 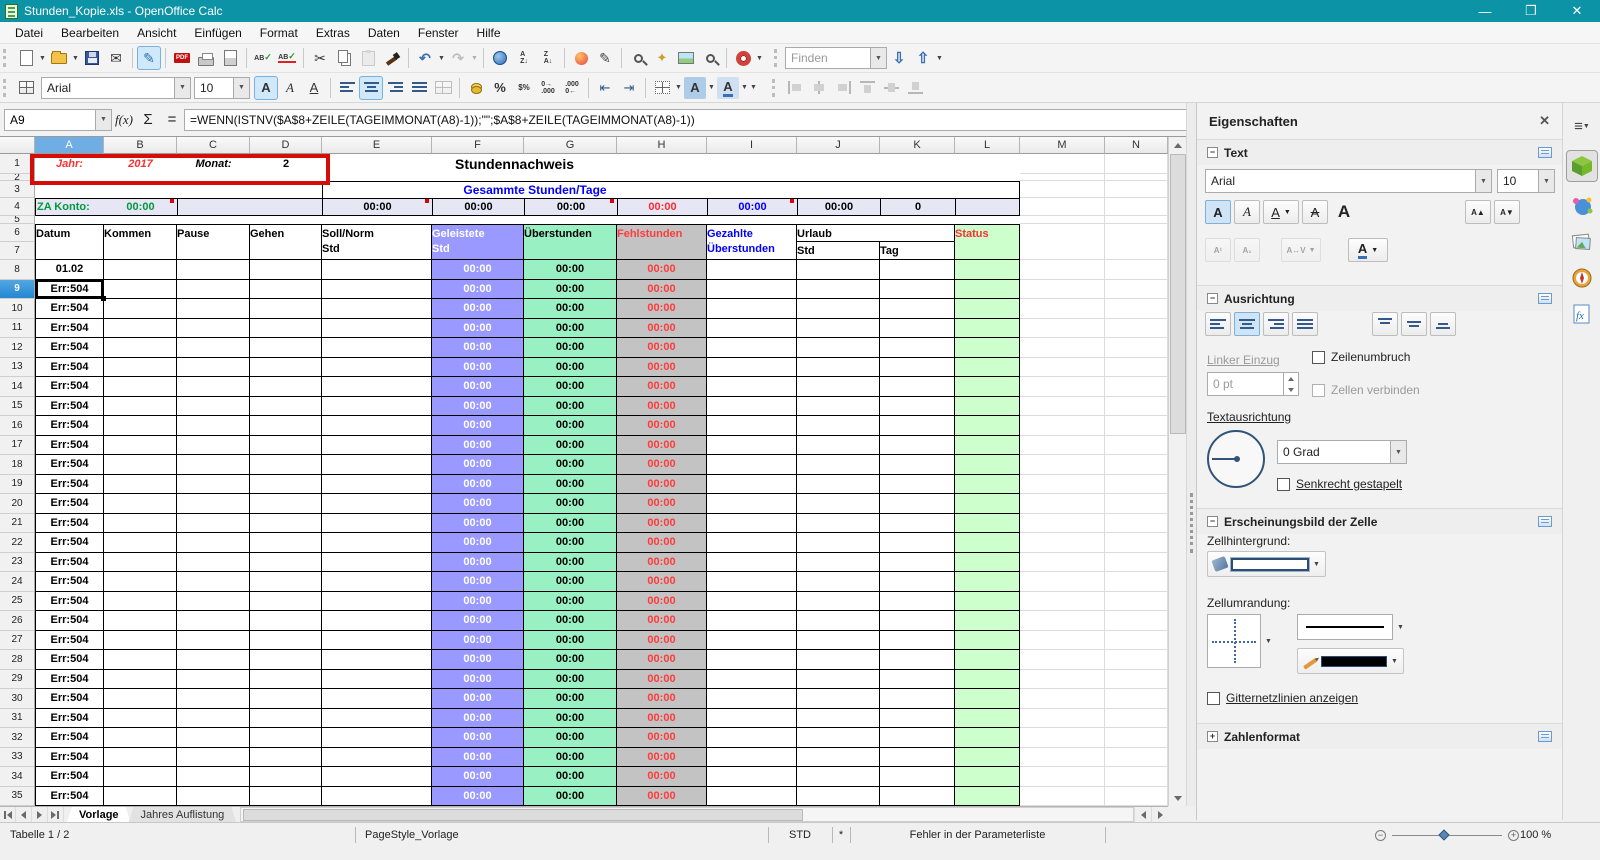 What do you see at coordinates (6, 58) in the screenshot?
I see `toolbar-grip` at bounding box center [6, 58].